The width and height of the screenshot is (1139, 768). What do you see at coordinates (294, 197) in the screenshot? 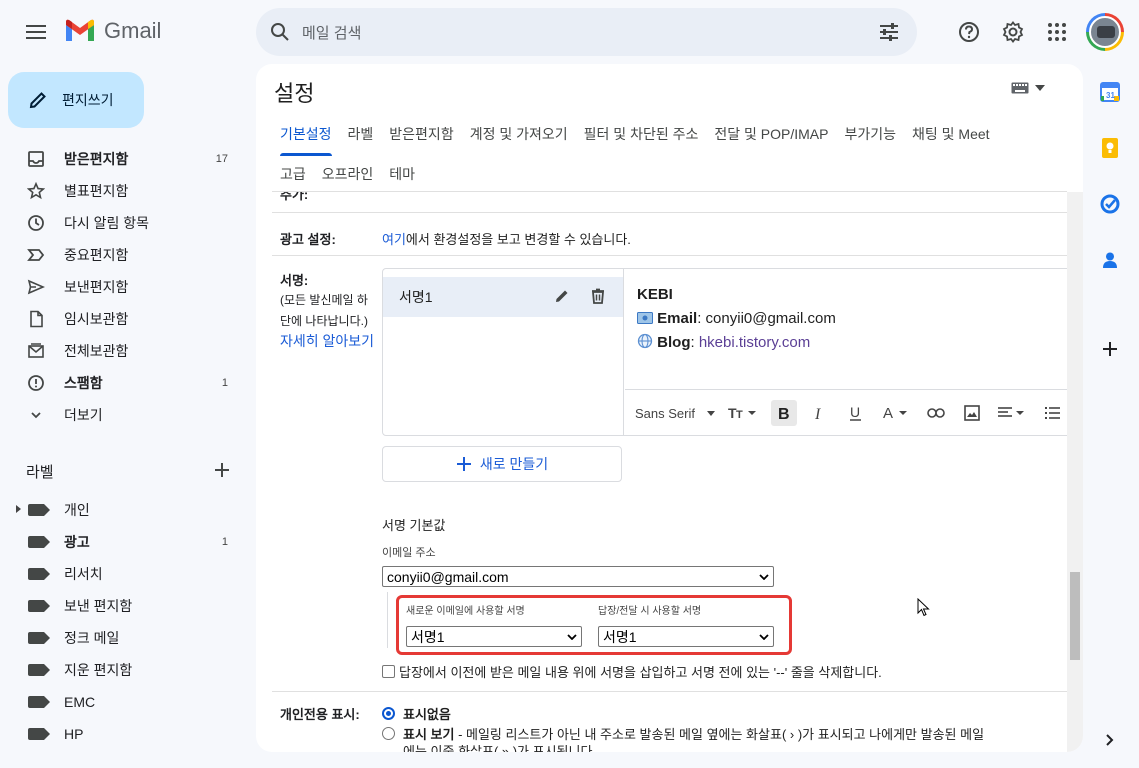
I see `cut-off-label: 추가:` at bounding box center [294, 197].